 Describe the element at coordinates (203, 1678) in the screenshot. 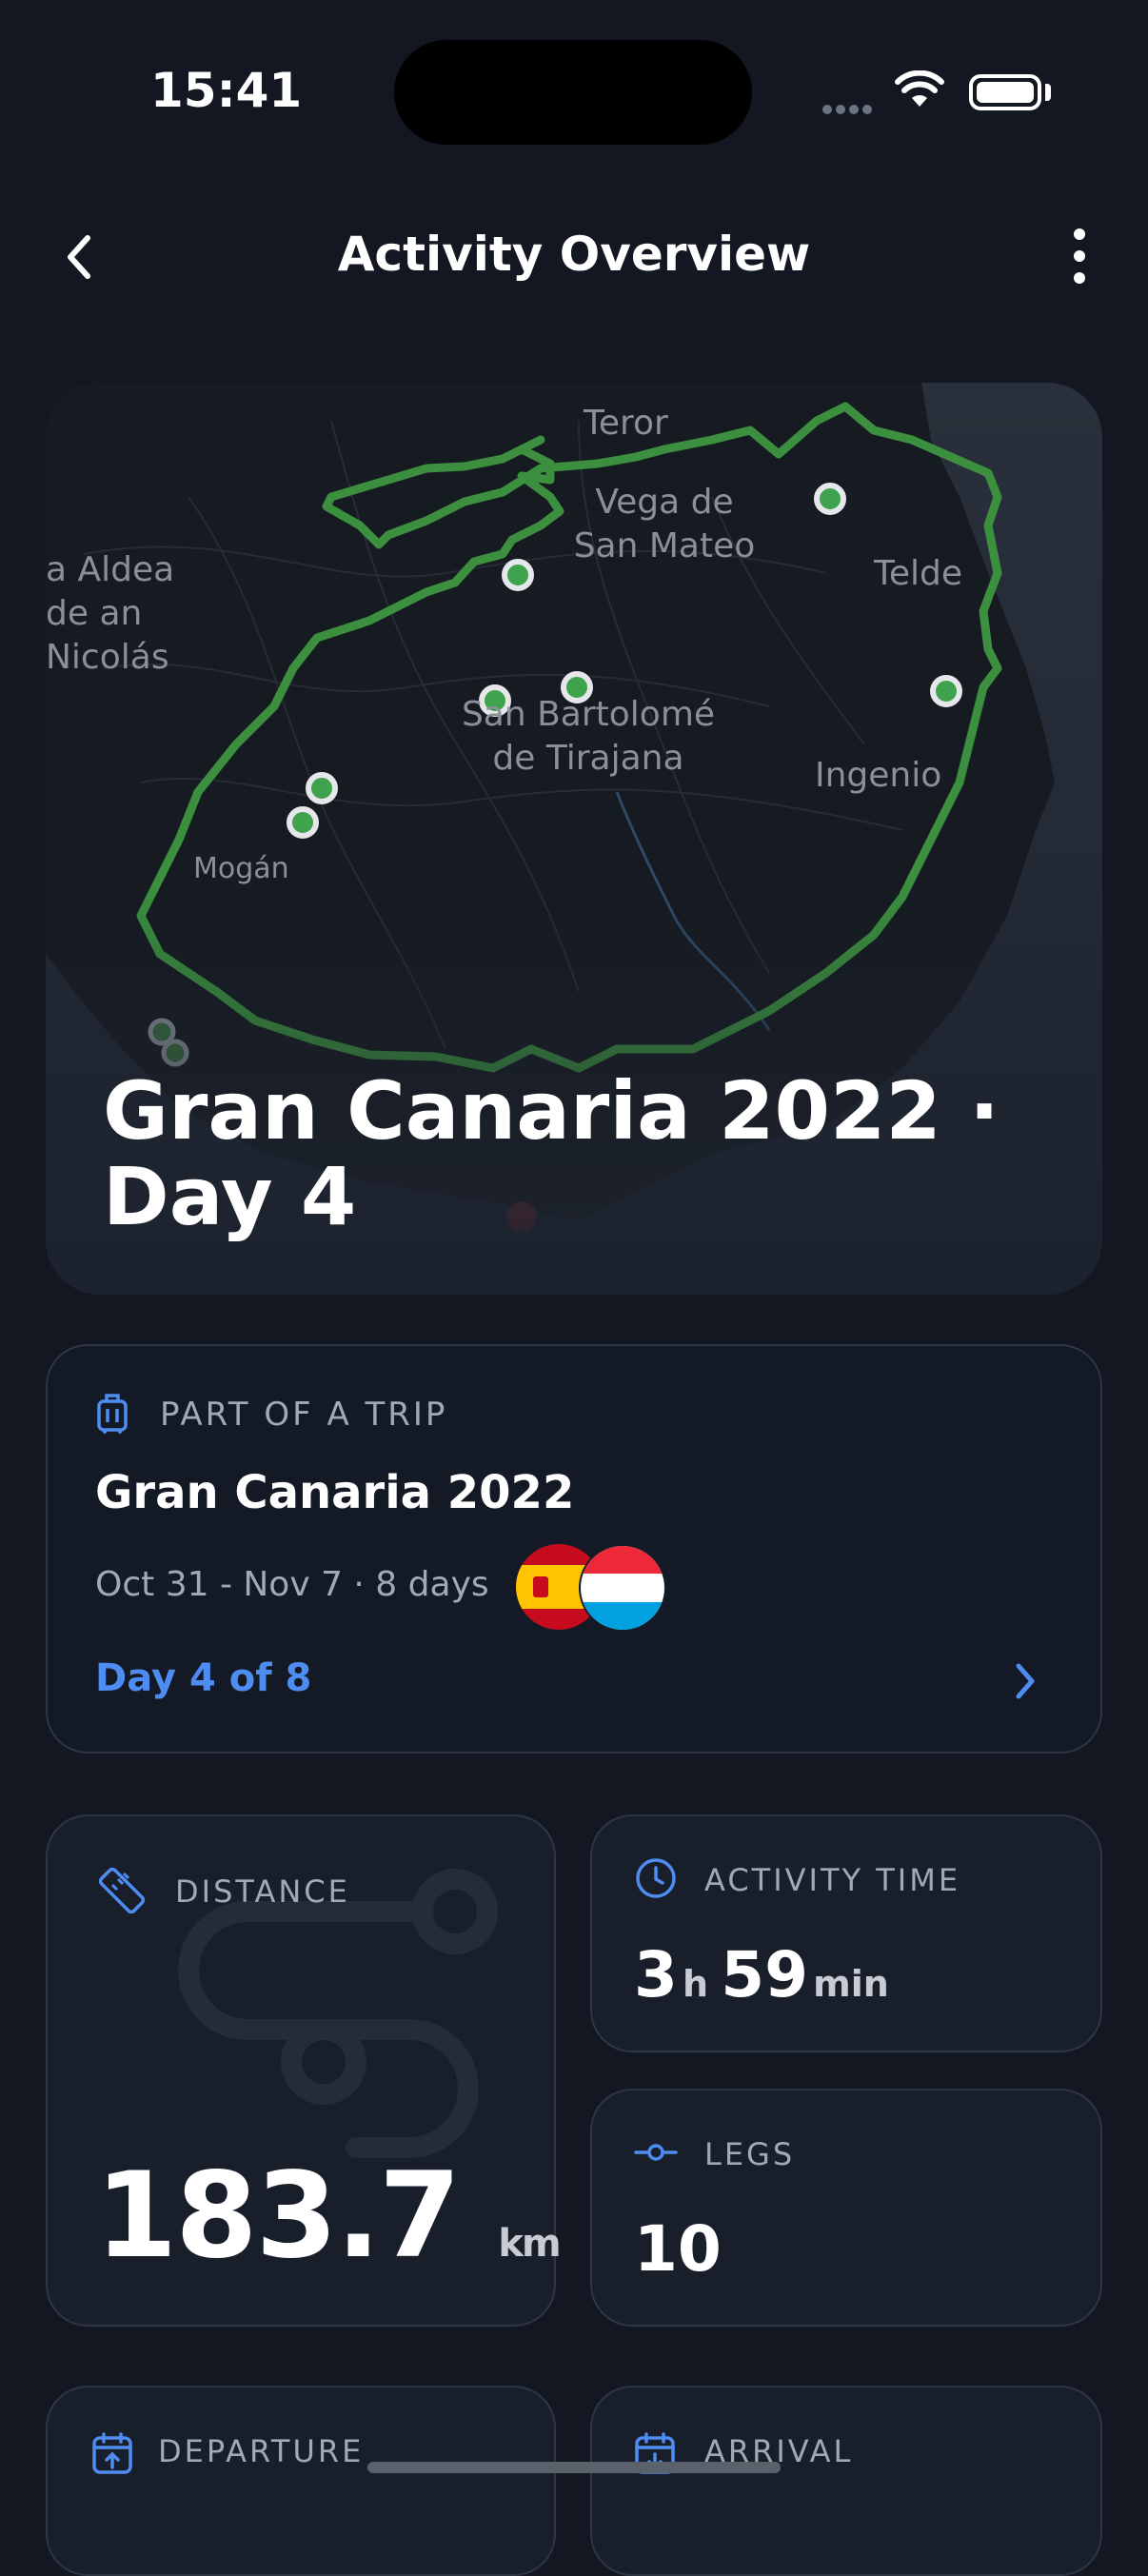

I see `trip-day-link: Day 4 of 8` at that location.